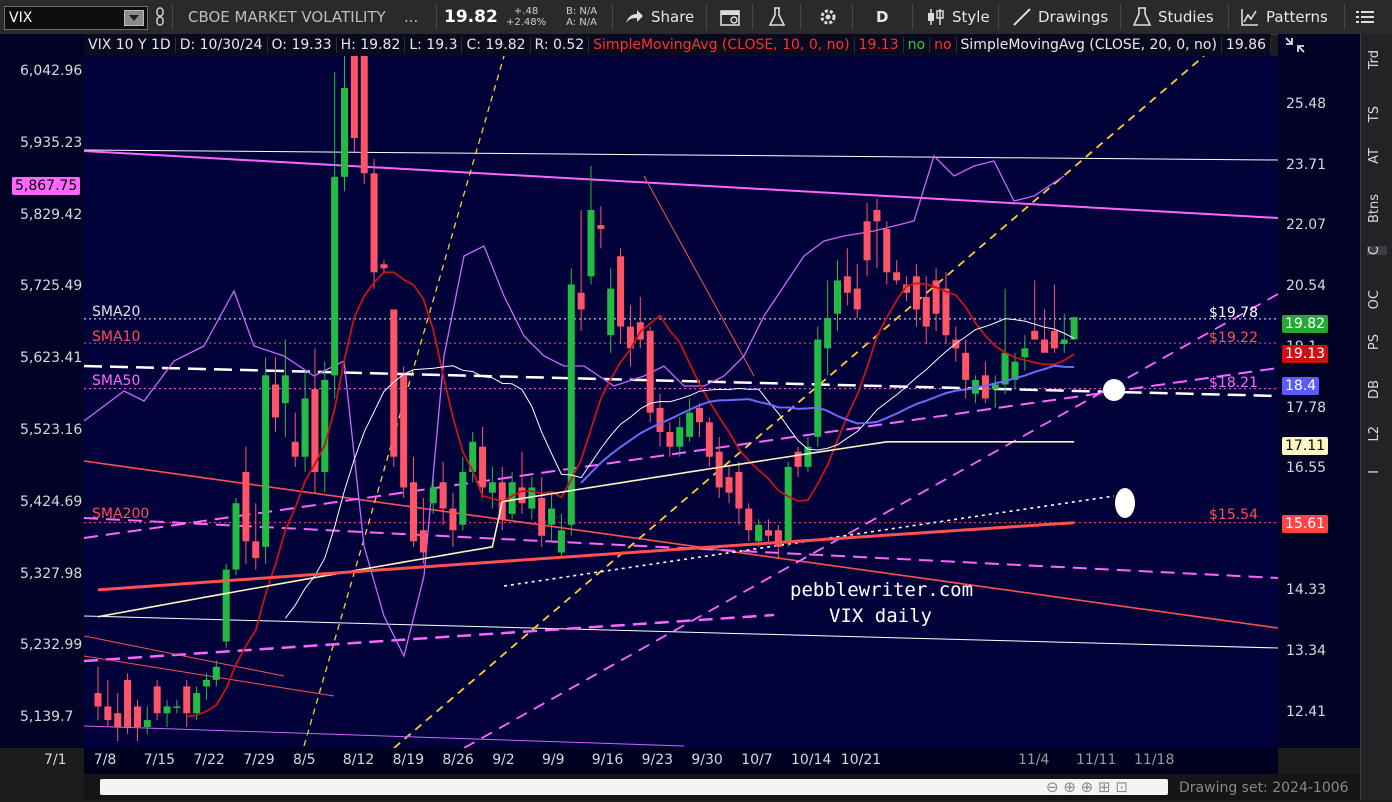 The image size is (1392, 802). I want to click on annotation-site: pebblewriter.com, so click(882, 590).